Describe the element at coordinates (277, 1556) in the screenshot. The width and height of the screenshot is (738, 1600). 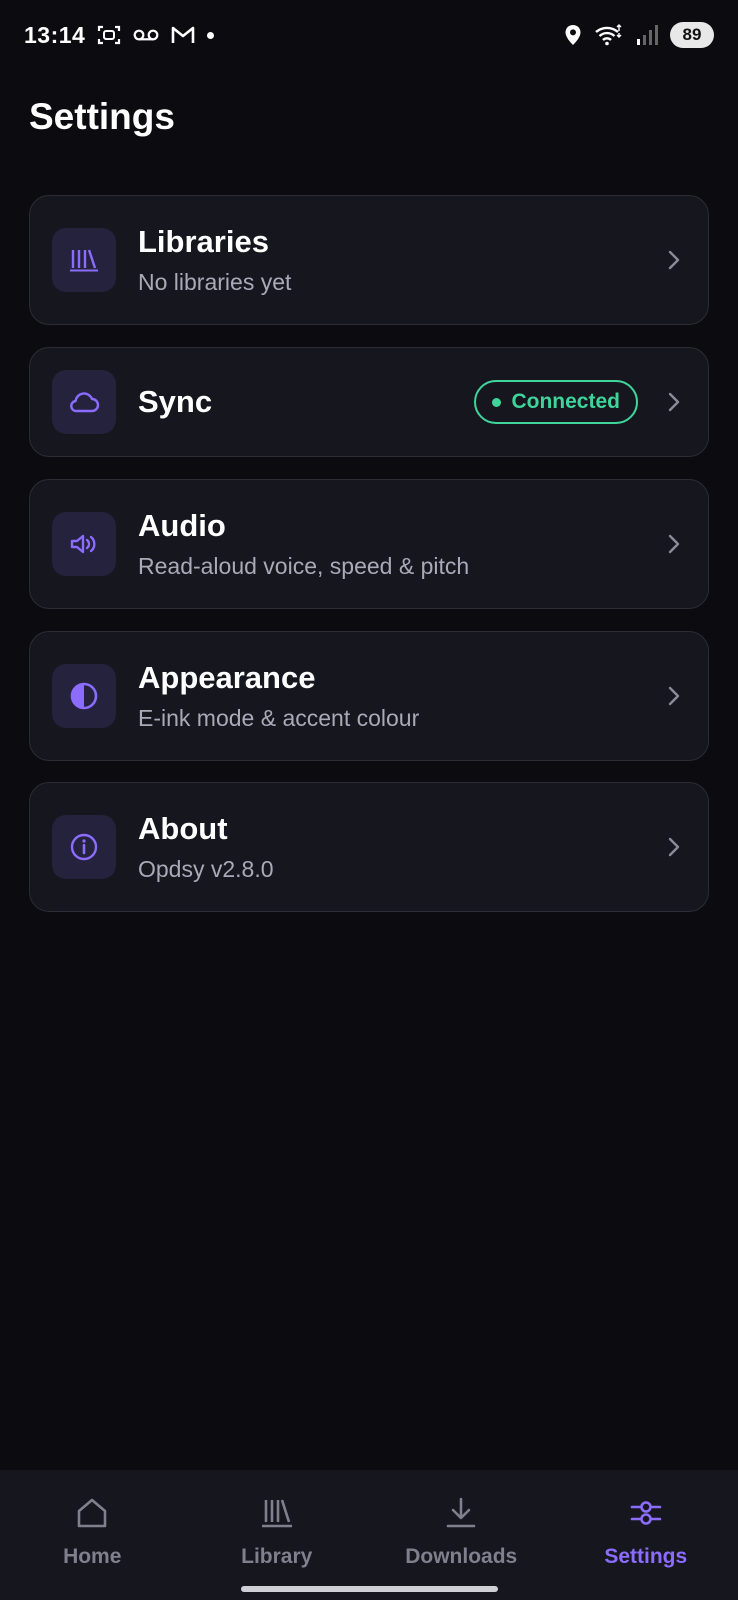
I see `nav-library-label: Library` at that location.